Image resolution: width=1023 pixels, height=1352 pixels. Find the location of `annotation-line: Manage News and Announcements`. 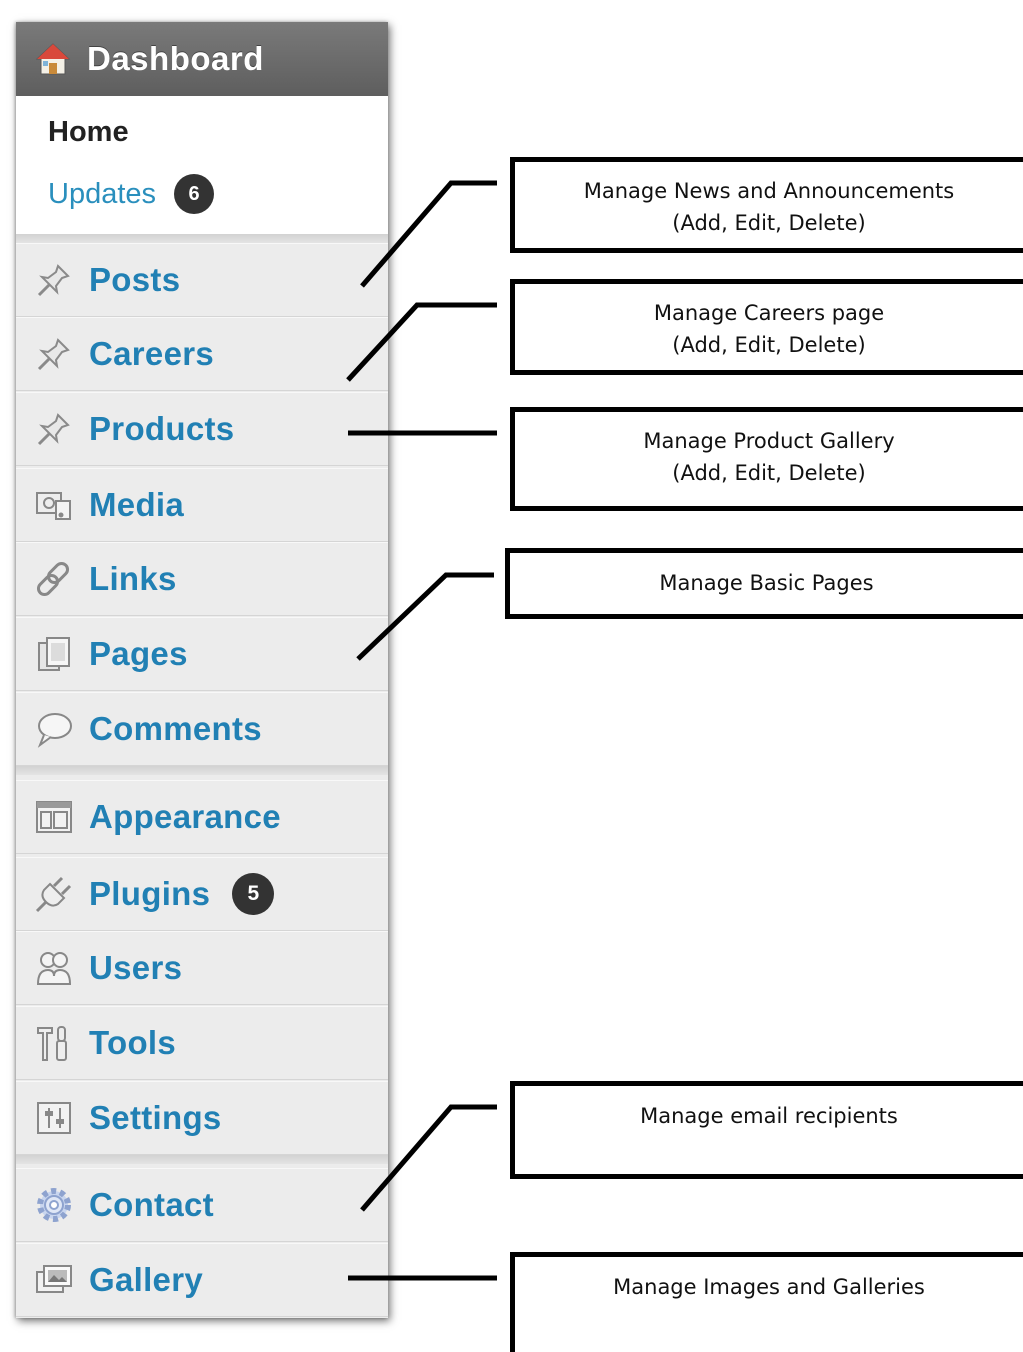

annotation-line: Manage News and Announcements is located at coordinates (769, 191).